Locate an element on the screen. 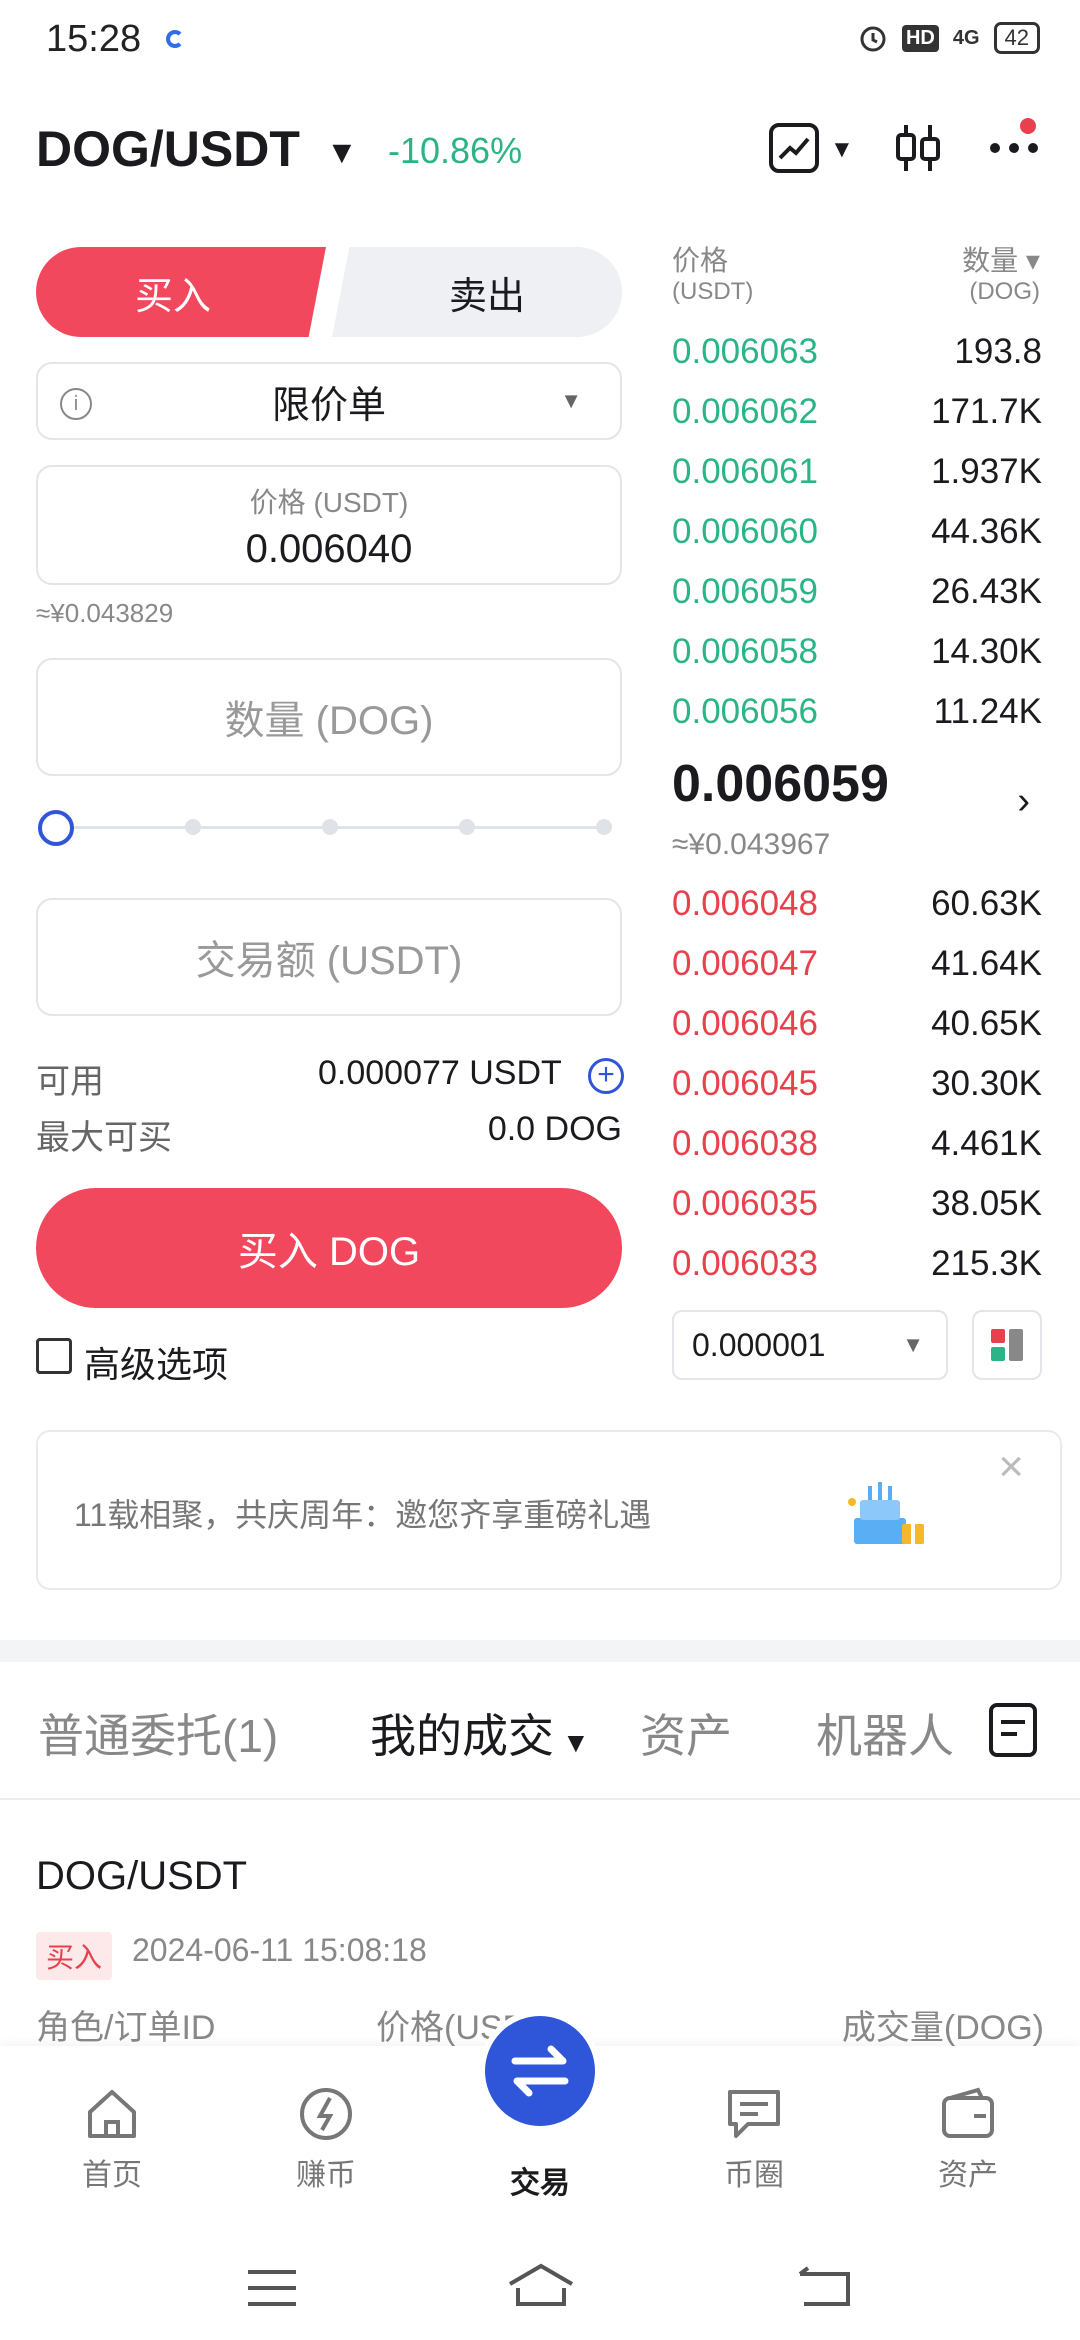  col-role: 角色/订单ID is located at coordinates (126, 2028).